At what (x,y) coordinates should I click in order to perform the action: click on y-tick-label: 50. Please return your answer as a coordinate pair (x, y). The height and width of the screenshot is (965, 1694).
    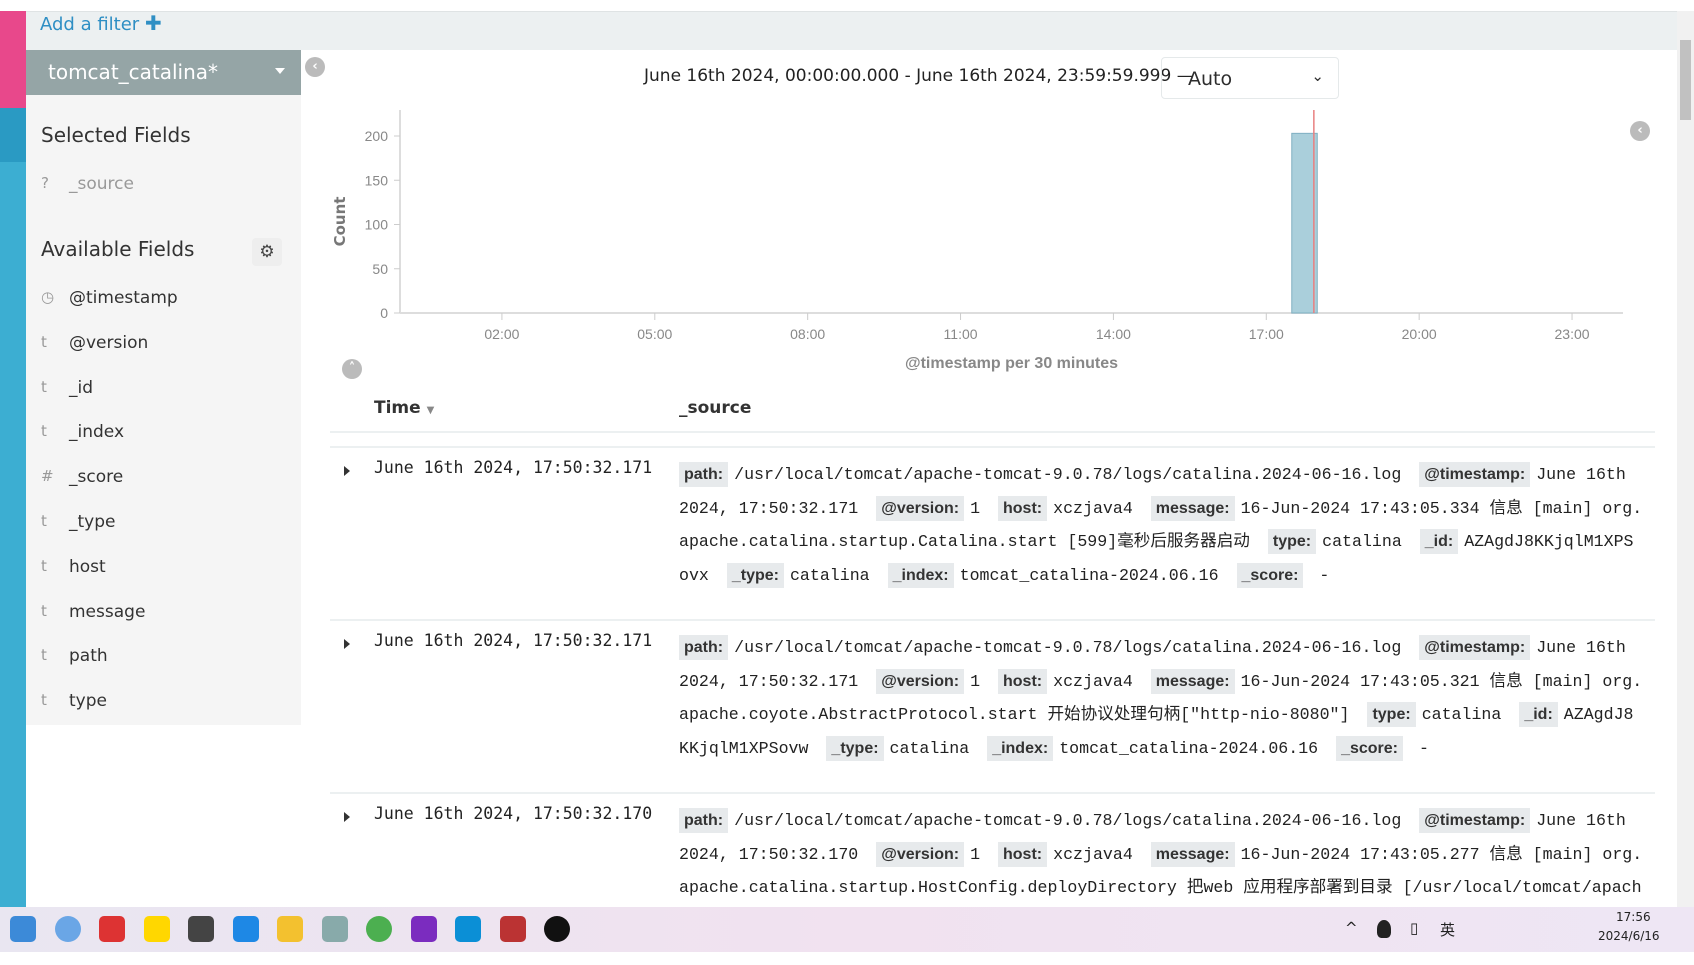
    Looking at the image, I should click on (380, 269).